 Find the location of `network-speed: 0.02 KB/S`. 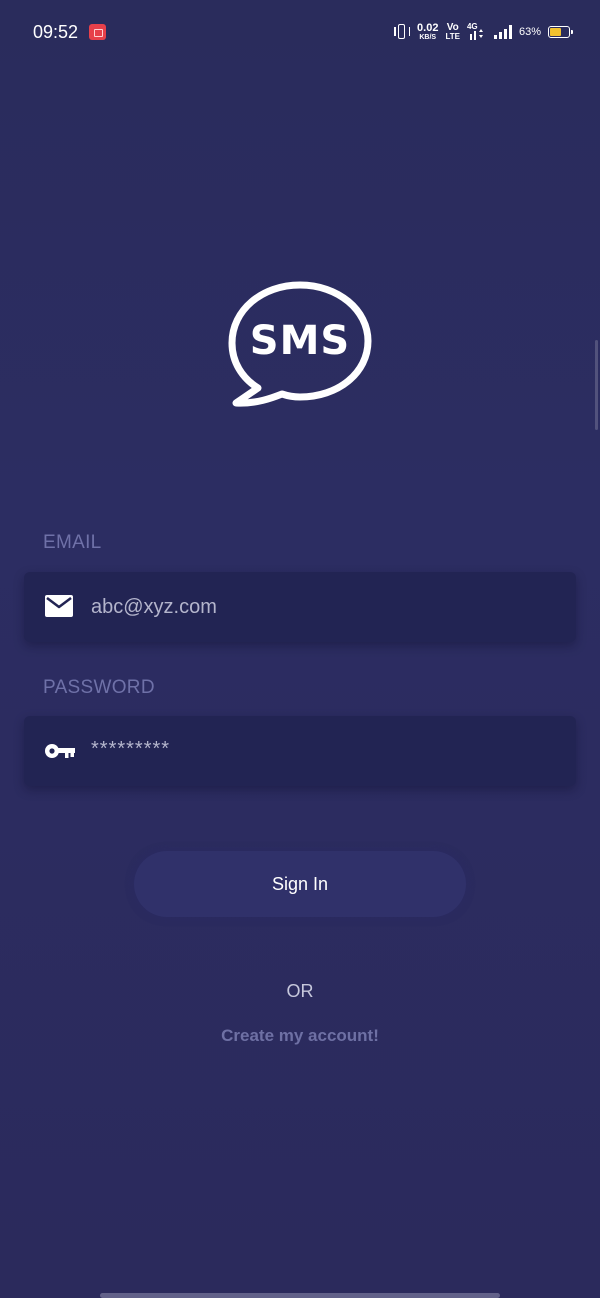

network-speed: 0.02 KB/S is located at coordinates (428, 32).